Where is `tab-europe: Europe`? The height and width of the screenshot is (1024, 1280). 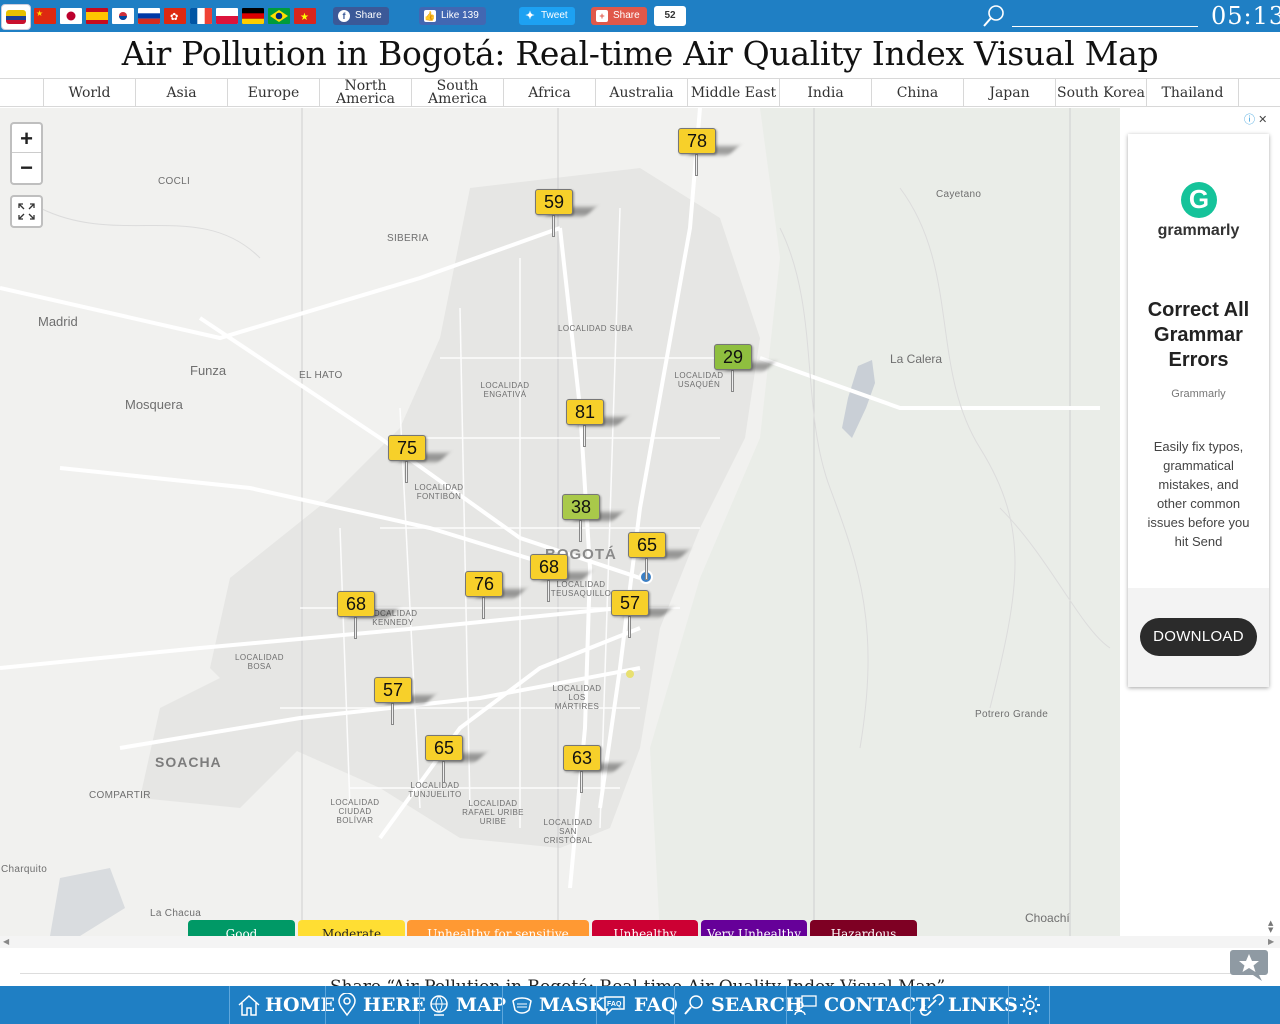
tab-europe: Europe is located at coordinates (273, 93).